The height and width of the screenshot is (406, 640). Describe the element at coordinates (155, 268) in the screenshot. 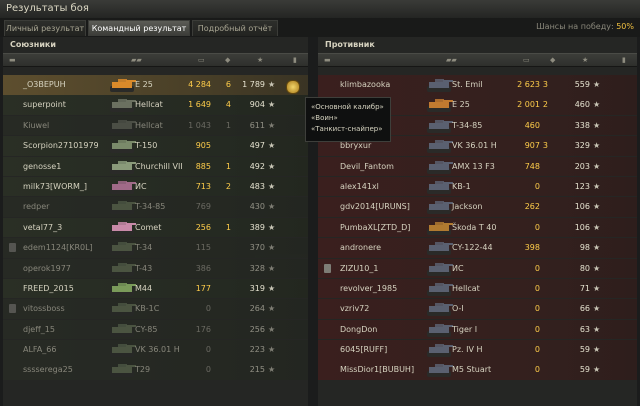

I see `ally-row: operok1977 T-43 386 328 ★` at that location.